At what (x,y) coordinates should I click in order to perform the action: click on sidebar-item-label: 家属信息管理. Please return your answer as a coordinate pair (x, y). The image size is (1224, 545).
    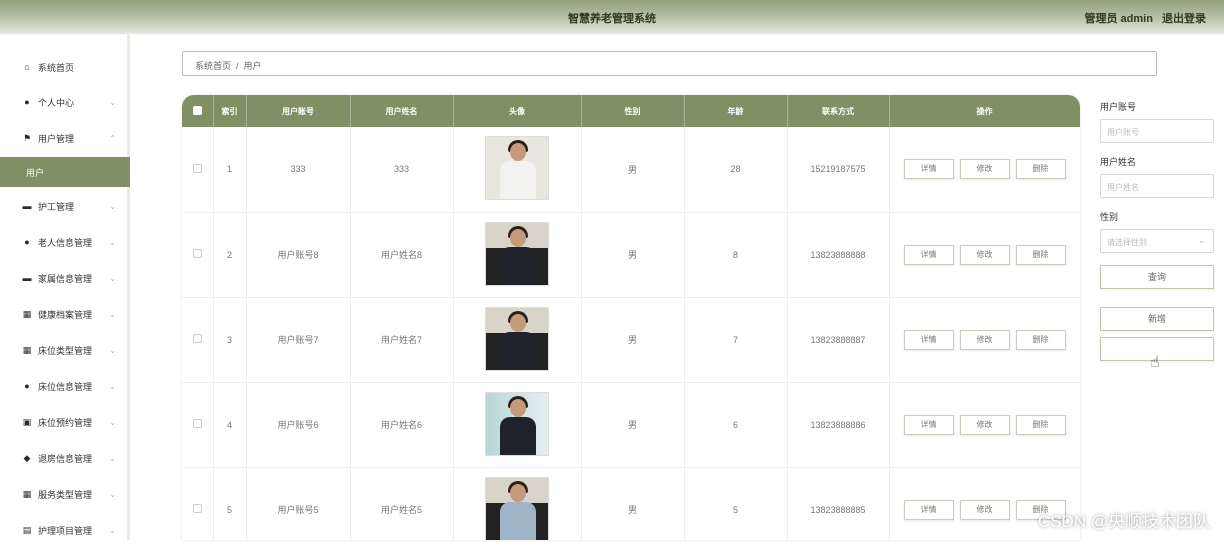
    Looking at the image, I should click on (73, 278).